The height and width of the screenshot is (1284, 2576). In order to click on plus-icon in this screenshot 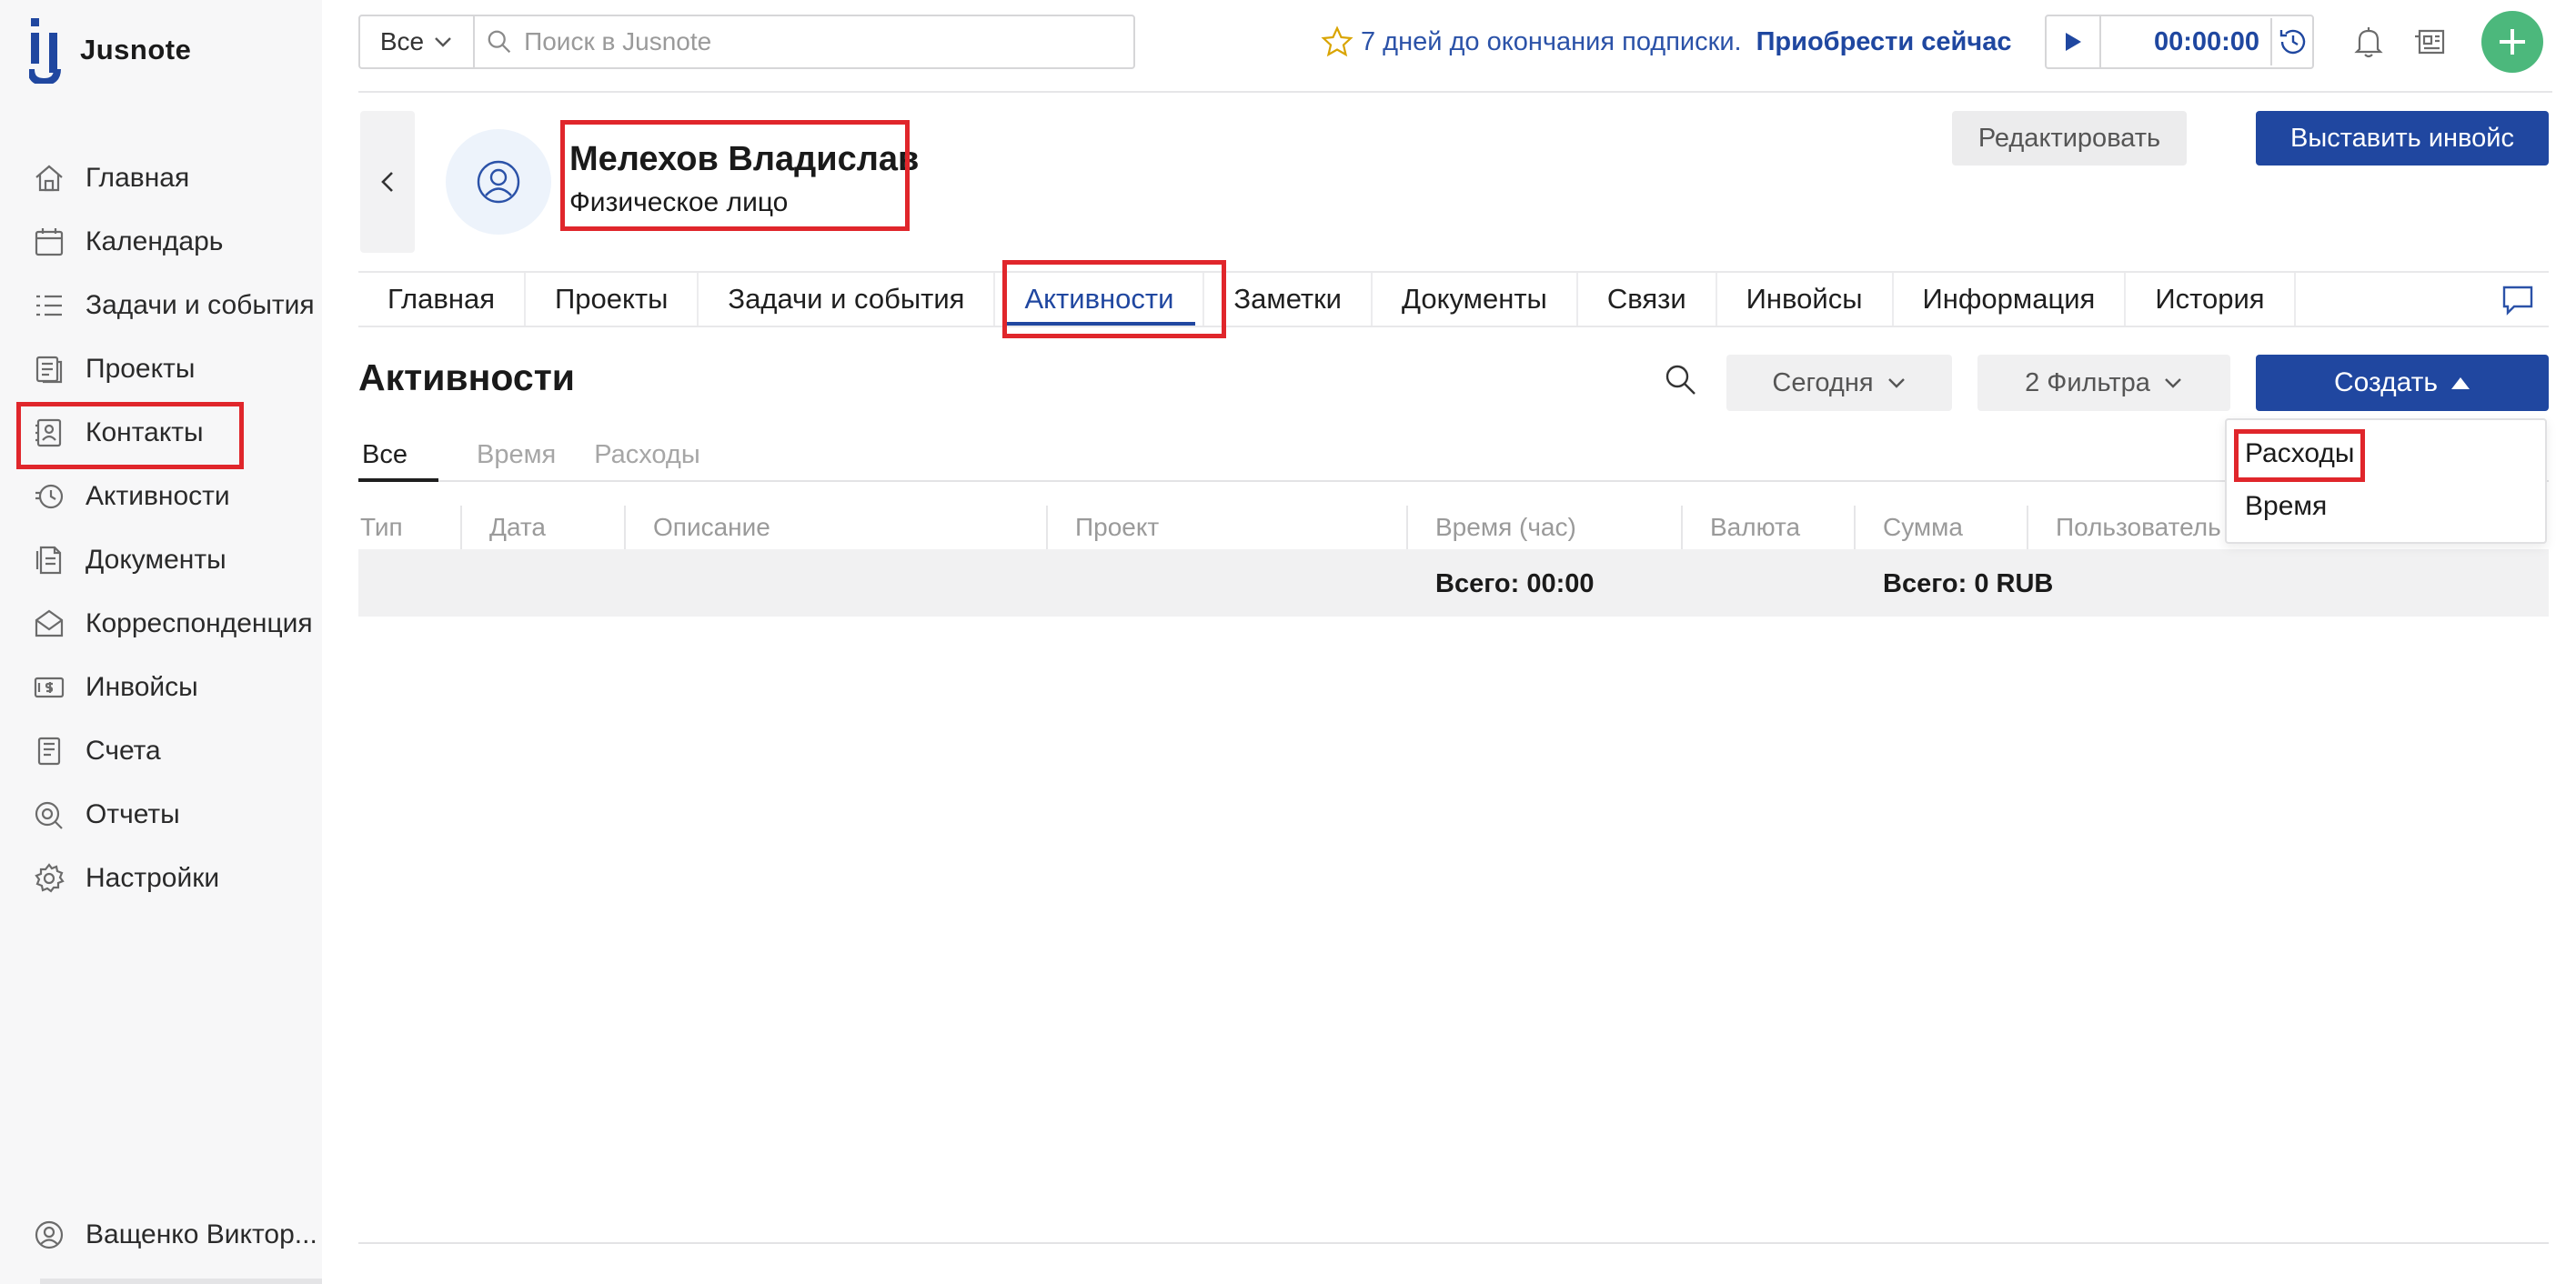, I will do `click(2512, 42)`.